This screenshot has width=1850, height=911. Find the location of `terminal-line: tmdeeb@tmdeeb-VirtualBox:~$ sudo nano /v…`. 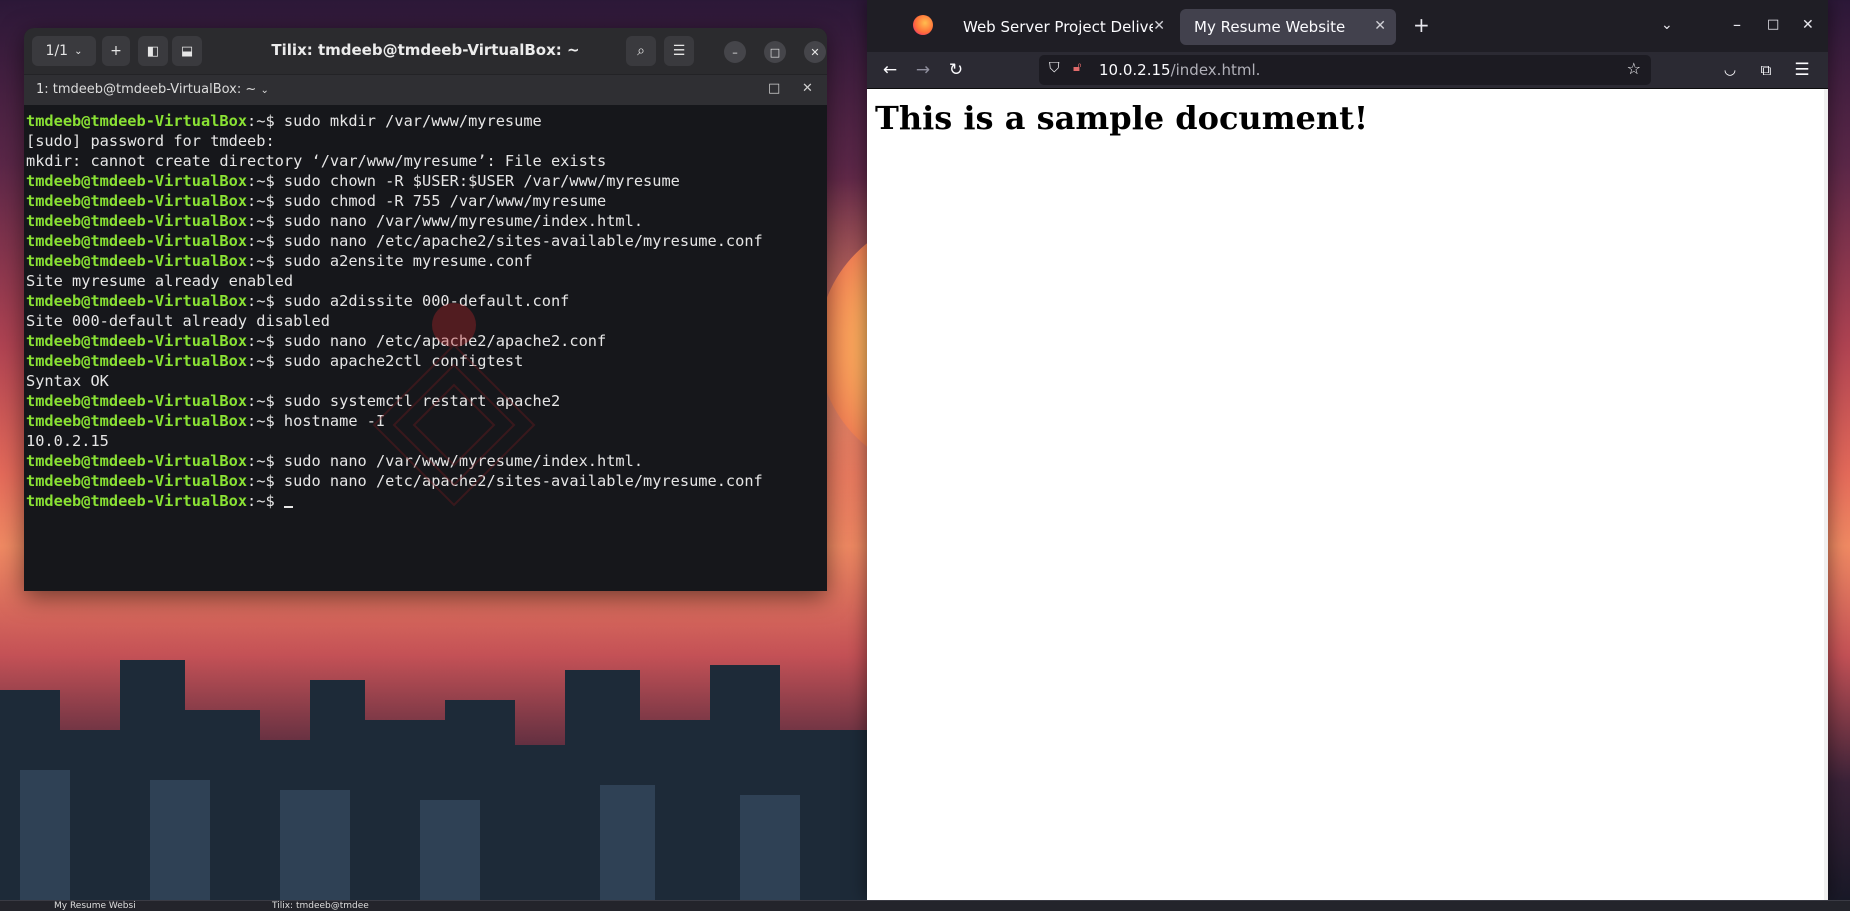

terminal-line: tmdeeb@tmdeeb-VirtualBox:~$ sudo nano /v… is located at coordinates (426, 221).